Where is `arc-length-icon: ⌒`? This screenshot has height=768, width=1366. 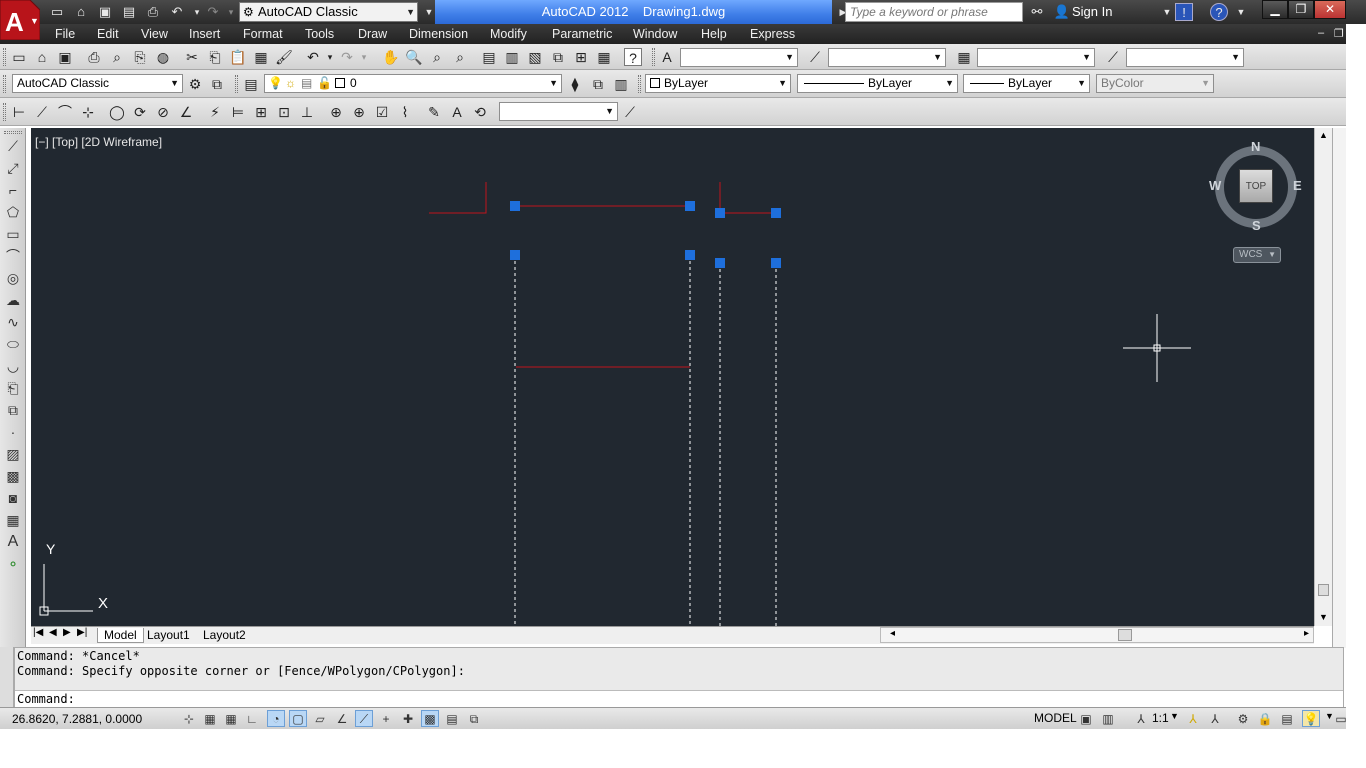 arc-length-icon: ⌒ is located at coordinates (65, 112).